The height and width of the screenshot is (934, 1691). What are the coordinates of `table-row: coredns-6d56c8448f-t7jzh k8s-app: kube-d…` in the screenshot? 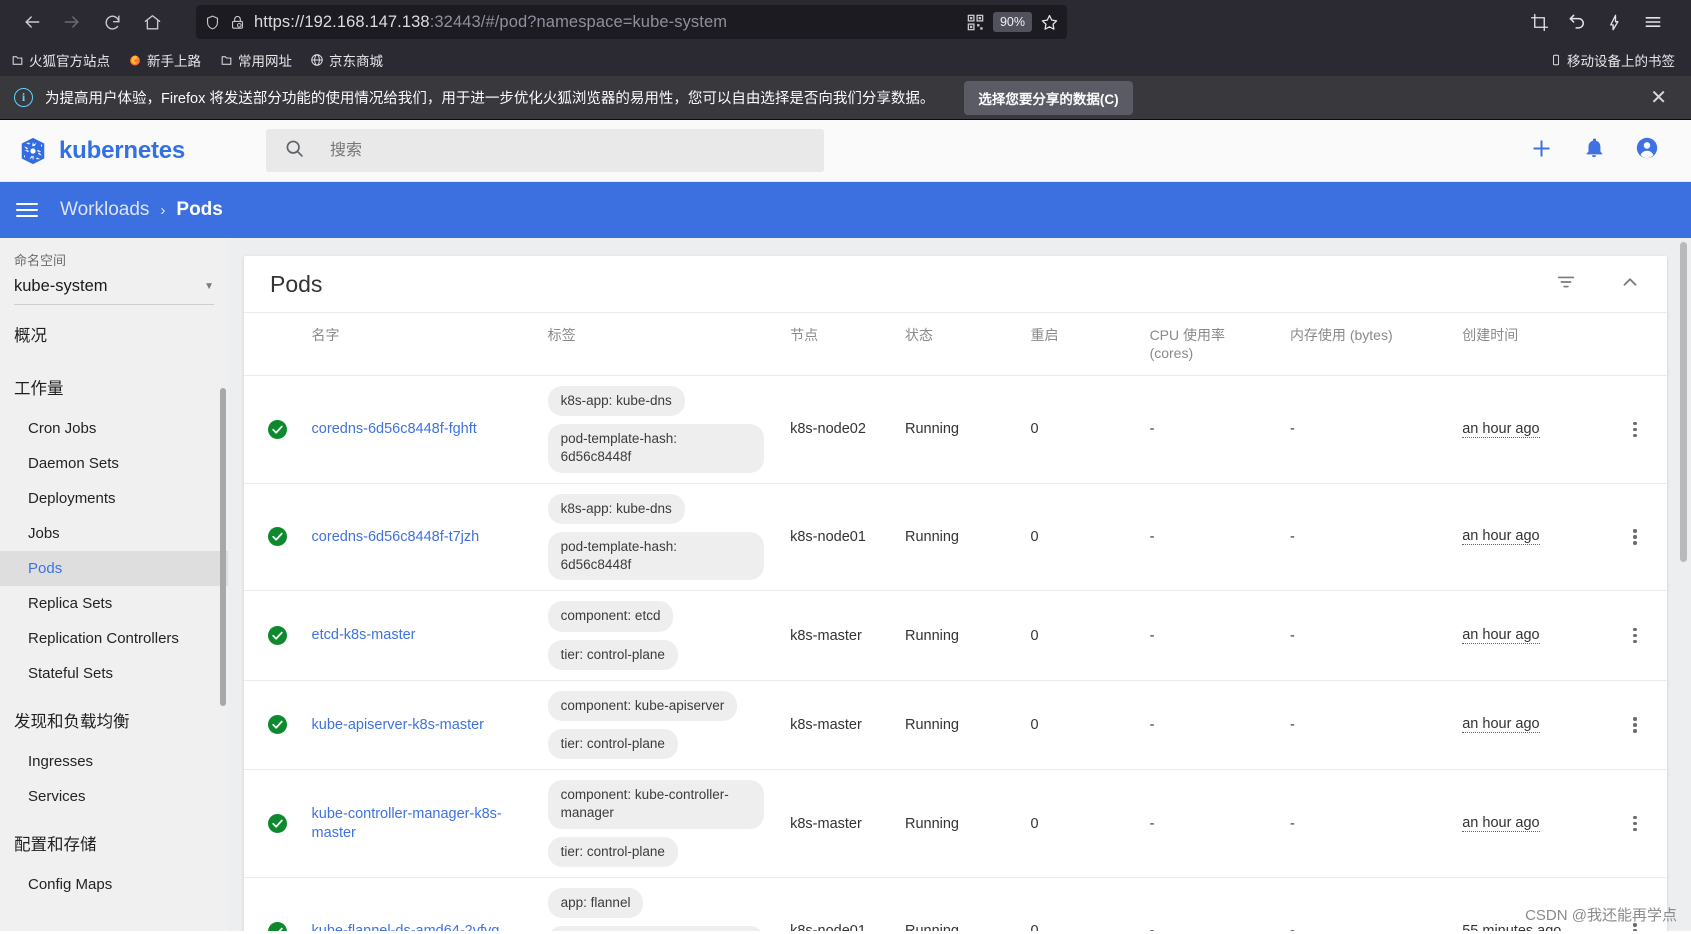 It's located at (955, 537).